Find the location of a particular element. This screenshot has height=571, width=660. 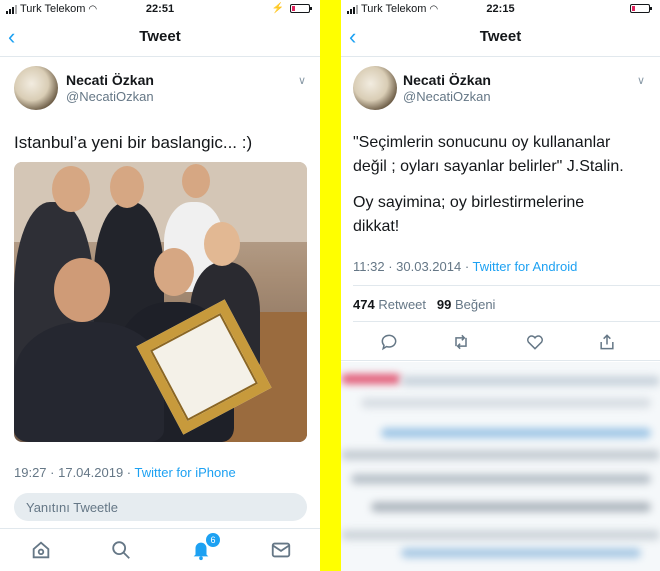

tweet-actions is located at coordinates (500, 344).